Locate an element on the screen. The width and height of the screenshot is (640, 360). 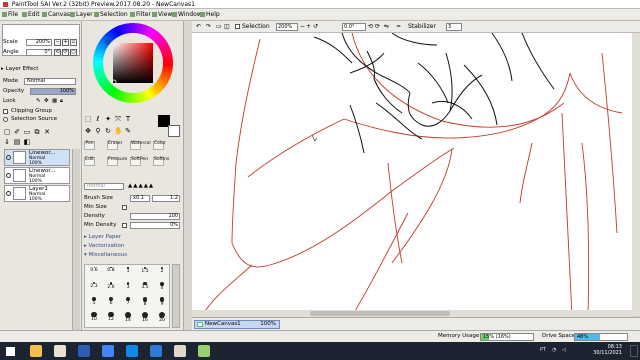
canvas-horizontal-scrollbar is located at coordinates (412, 313).